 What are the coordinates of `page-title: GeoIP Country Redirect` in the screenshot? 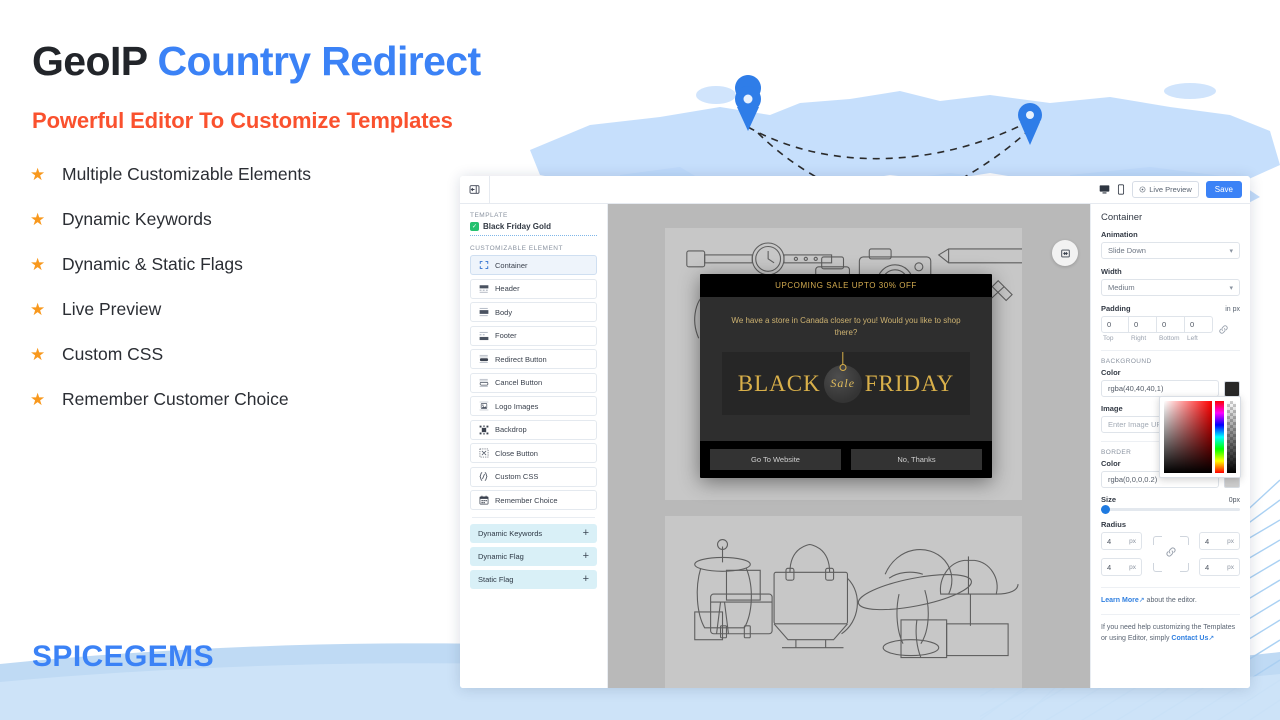 It's located at (256, 61).